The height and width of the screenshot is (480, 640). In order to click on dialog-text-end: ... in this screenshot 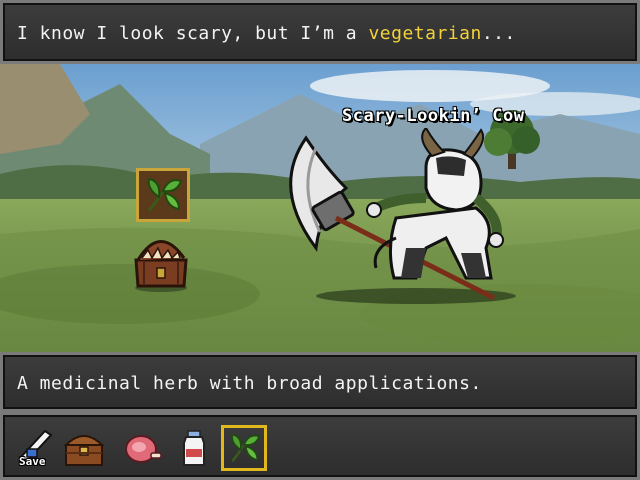, I will do `click(498, 33)`.